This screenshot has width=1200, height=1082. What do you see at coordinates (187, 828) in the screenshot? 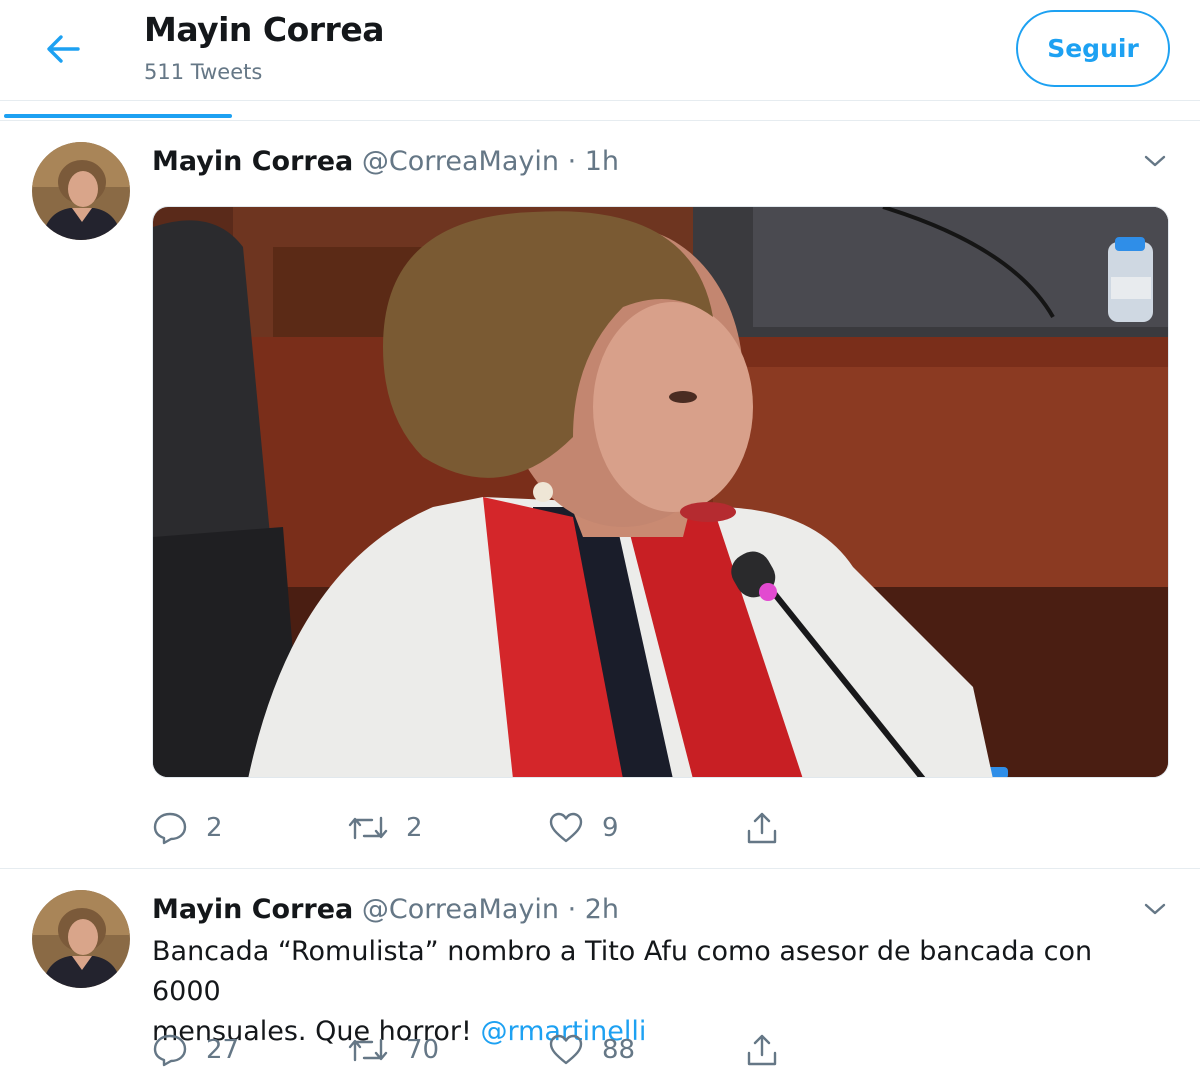
I see `reply-button: 2` at bounding box center [187, 828].